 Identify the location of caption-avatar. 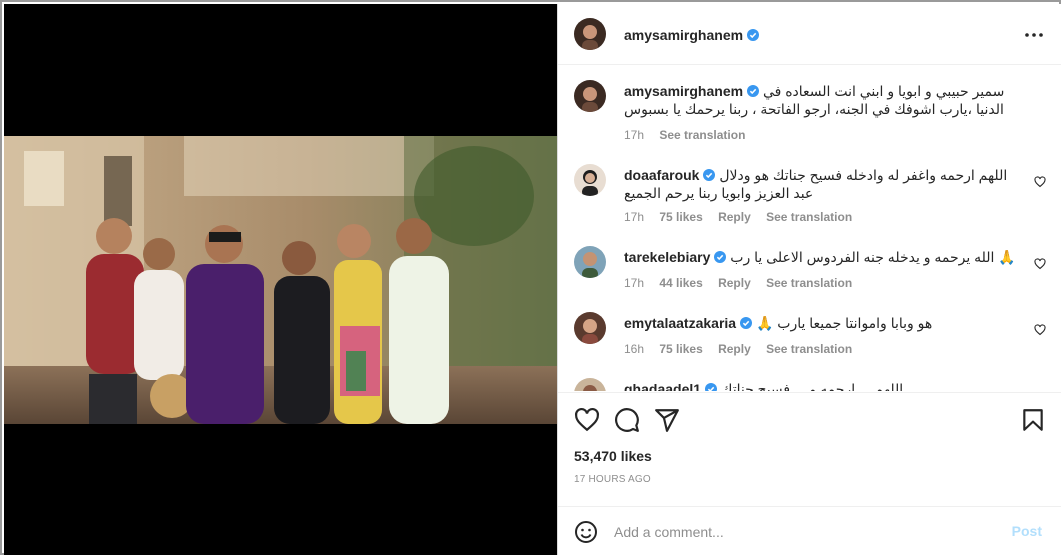
(590, 96).